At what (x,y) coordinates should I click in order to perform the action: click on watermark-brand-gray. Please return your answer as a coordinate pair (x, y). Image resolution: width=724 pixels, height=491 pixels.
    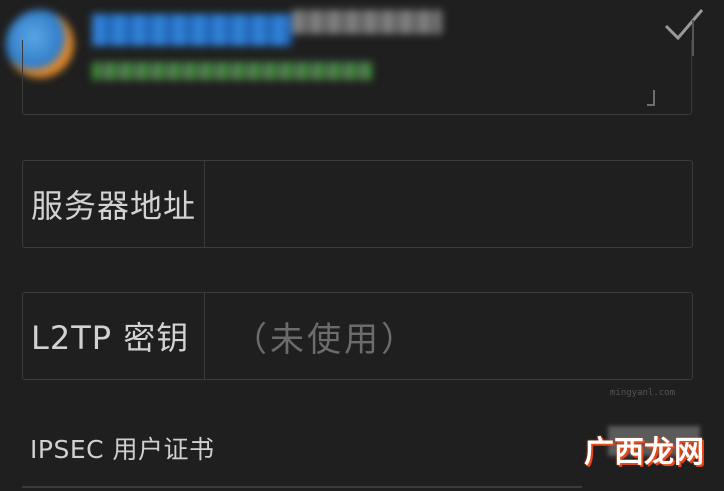
    Looking at the image, I should click on (367, 22).